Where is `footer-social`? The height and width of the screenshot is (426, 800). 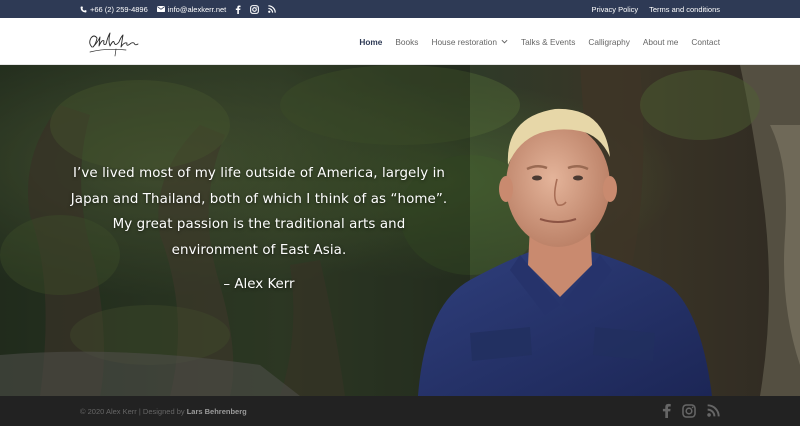
footer-social is located at coordinates (691, 410).